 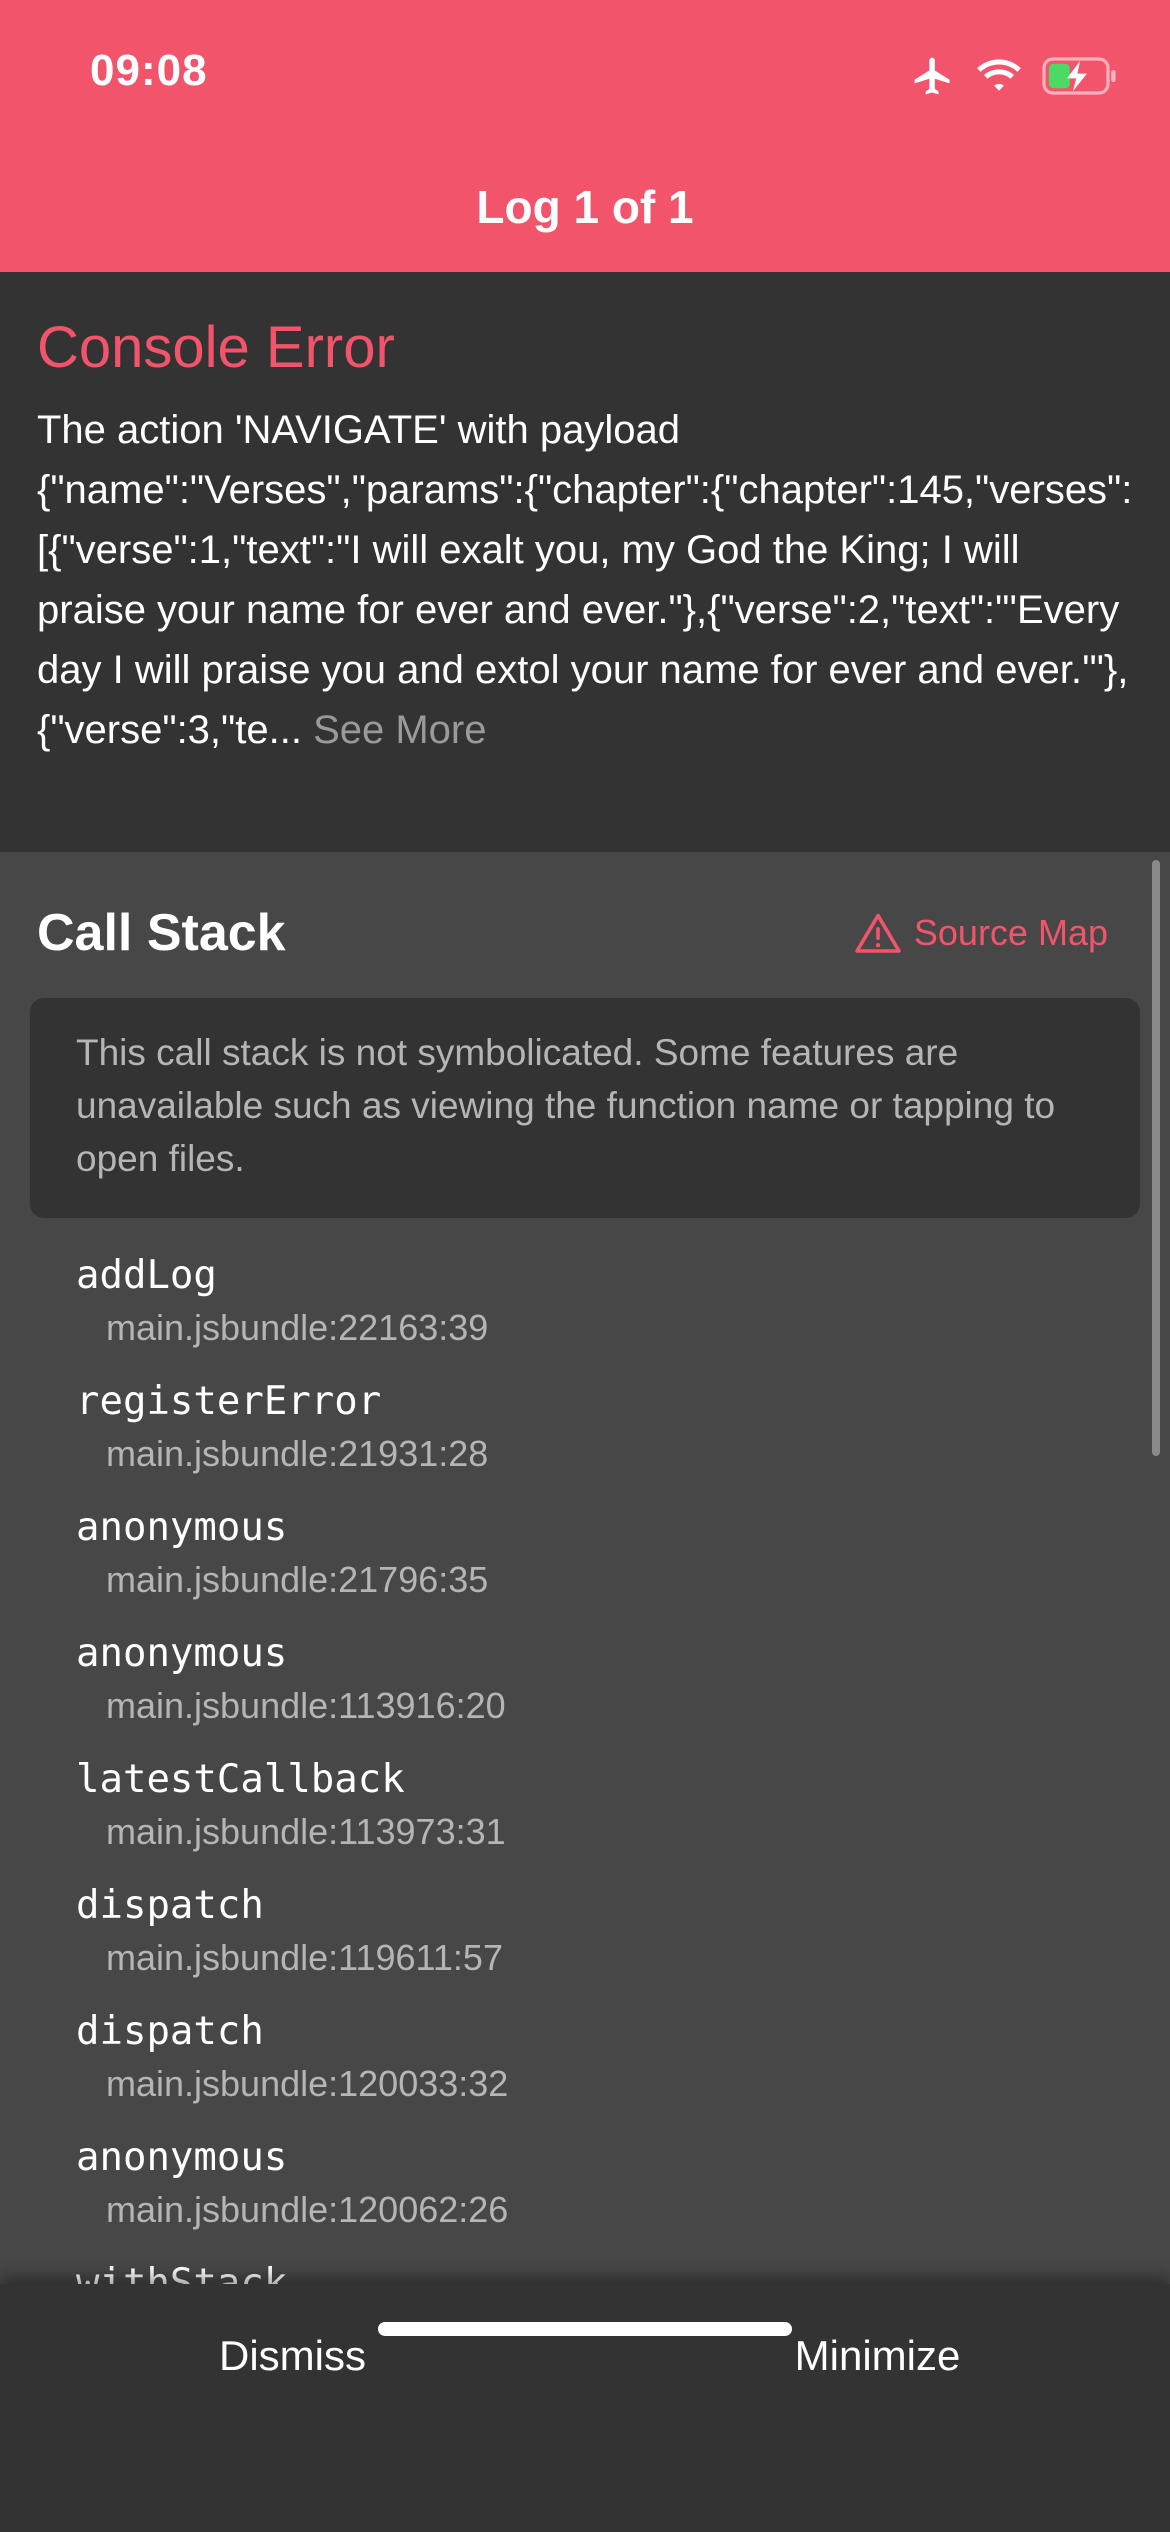 I want to click on frame-location: main.jsbundle:120062:26, so click(x=307, y=2209).